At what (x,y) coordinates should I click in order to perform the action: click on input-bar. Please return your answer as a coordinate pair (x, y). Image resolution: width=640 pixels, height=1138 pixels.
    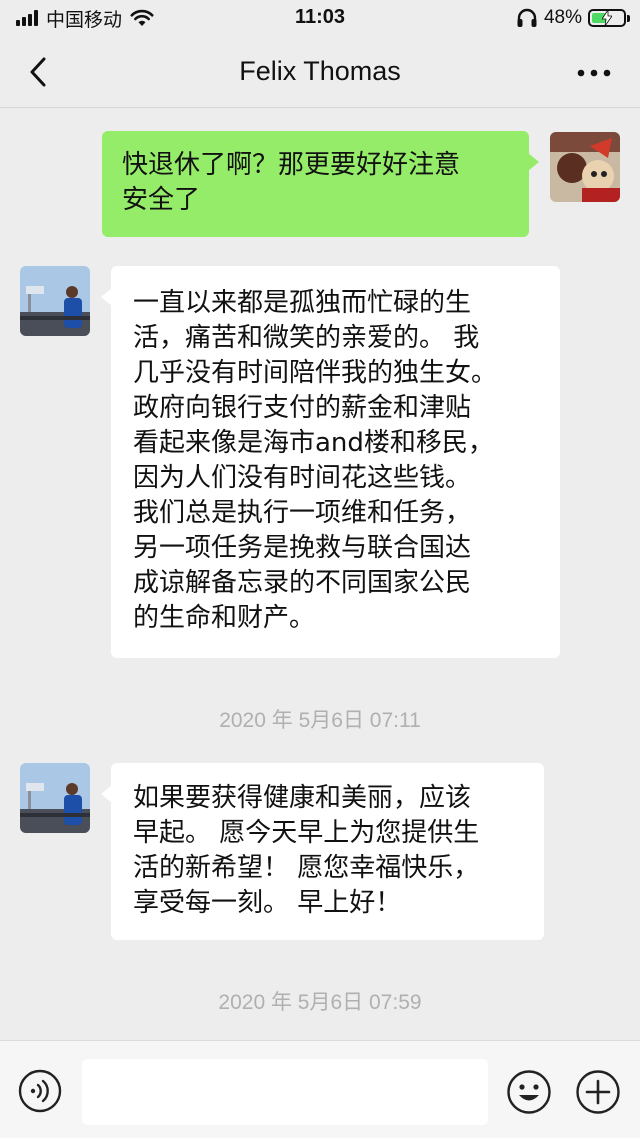
    Looking at the image, I should click on (320, 1089).